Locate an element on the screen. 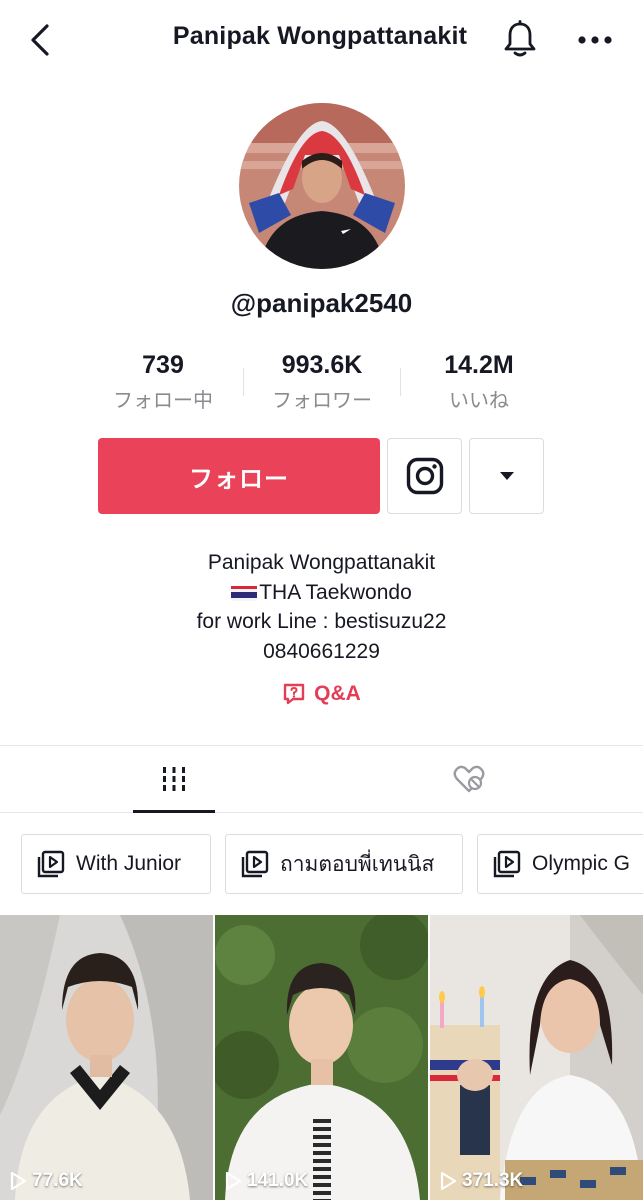 The image size is (643, 1200). tab-videos is located at coordinates (174, 779).